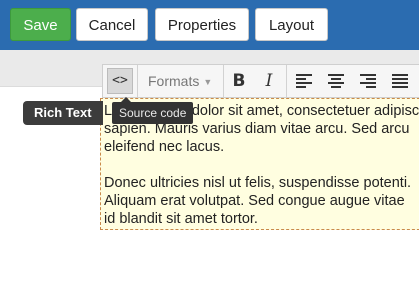 The height and width of the screenshot is (303, 419). What do you see at coordinates (120, 81) in the screenshot?
I see `source-code-icon: <>` at bounding box center [120, 81].